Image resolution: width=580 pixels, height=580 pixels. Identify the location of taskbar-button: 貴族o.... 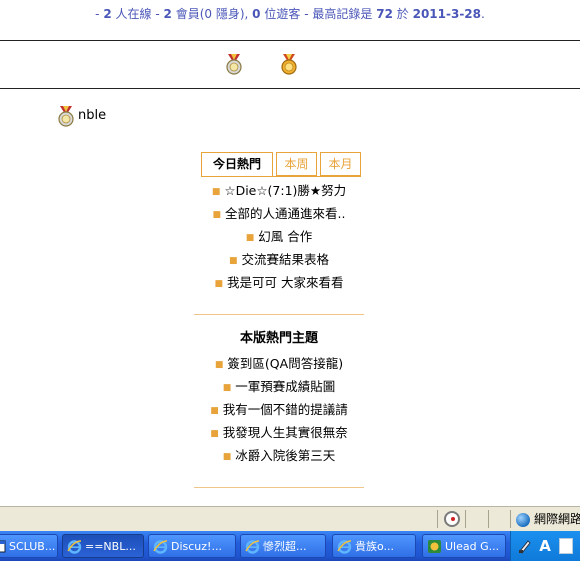
(374, 546).